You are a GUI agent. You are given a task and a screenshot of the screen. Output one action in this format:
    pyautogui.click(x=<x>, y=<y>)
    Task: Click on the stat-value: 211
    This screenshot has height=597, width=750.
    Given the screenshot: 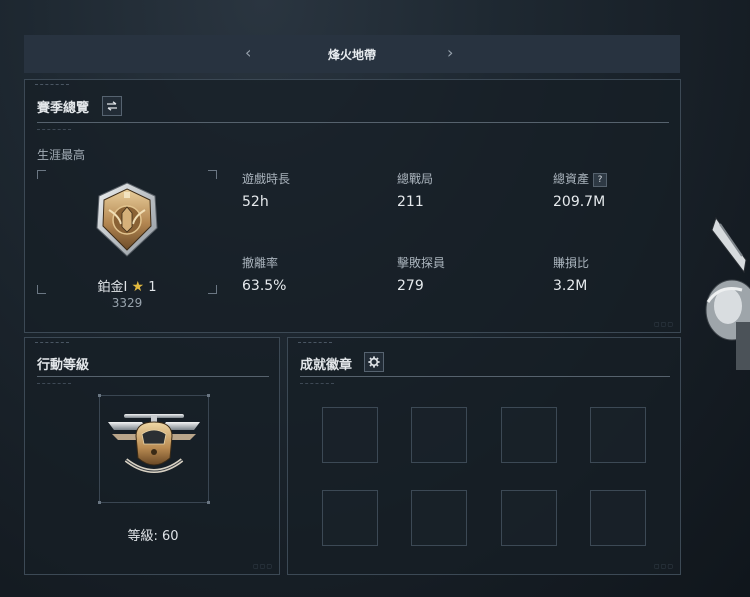 What is the action you would take?
    pyautogui.click(x=410, y=202)
    